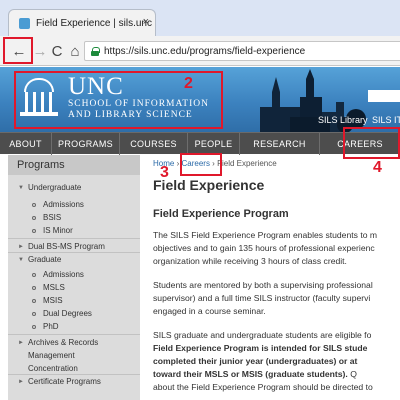  Describe the element at coordinates (63, 275) in the screenshot. I see `sidebar-item-admissions-grad: Admissions` at that location.